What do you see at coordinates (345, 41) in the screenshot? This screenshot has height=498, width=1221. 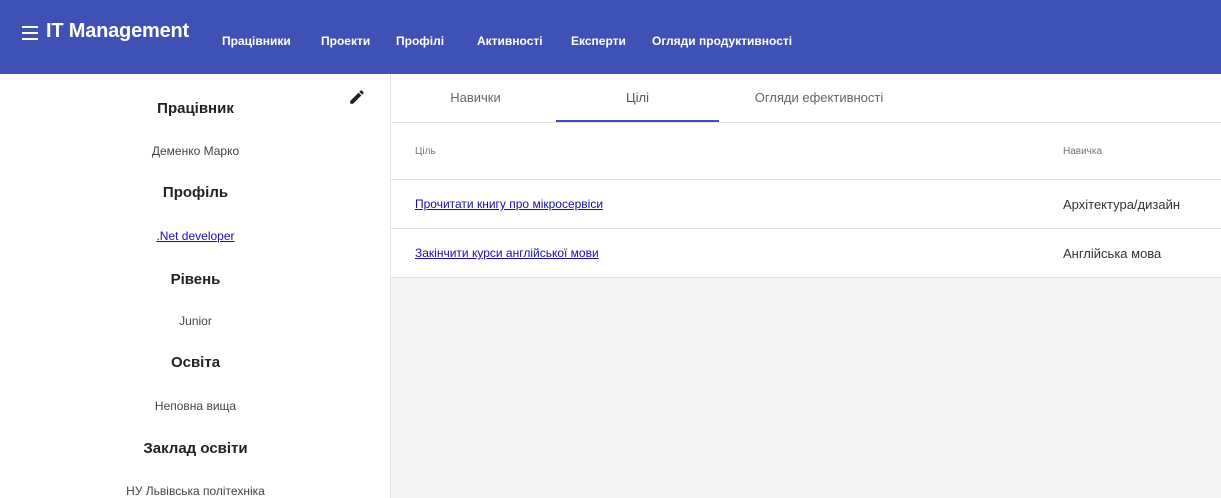 I see `nav-projects: Проекти` at bounding box center [345, 41].